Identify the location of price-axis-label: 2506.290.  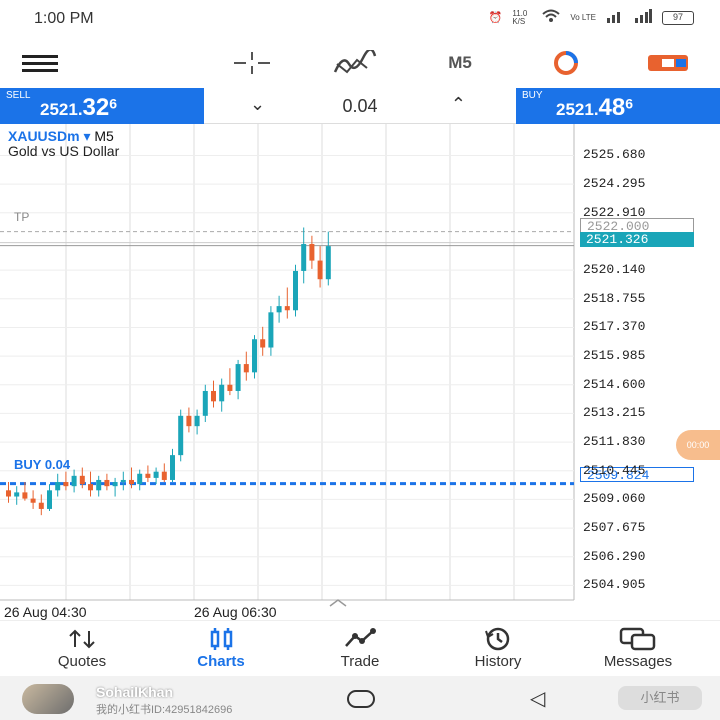
(614, 556).